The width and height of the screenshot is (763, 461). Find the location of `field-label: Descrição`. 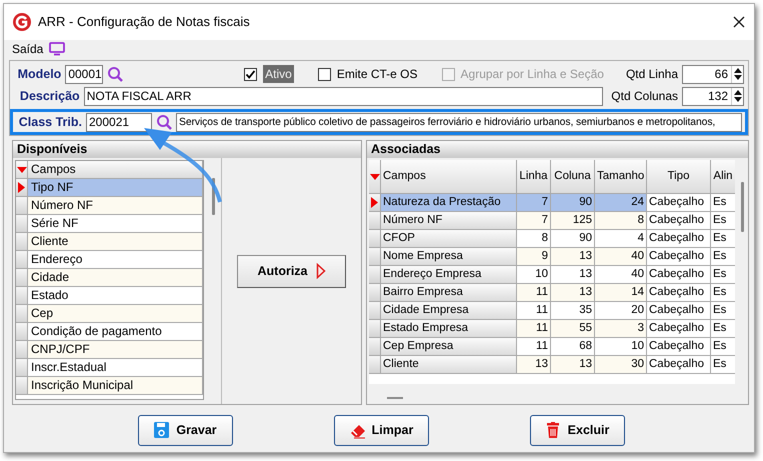

field-label: Descrição is located at coordinates (49, 96).